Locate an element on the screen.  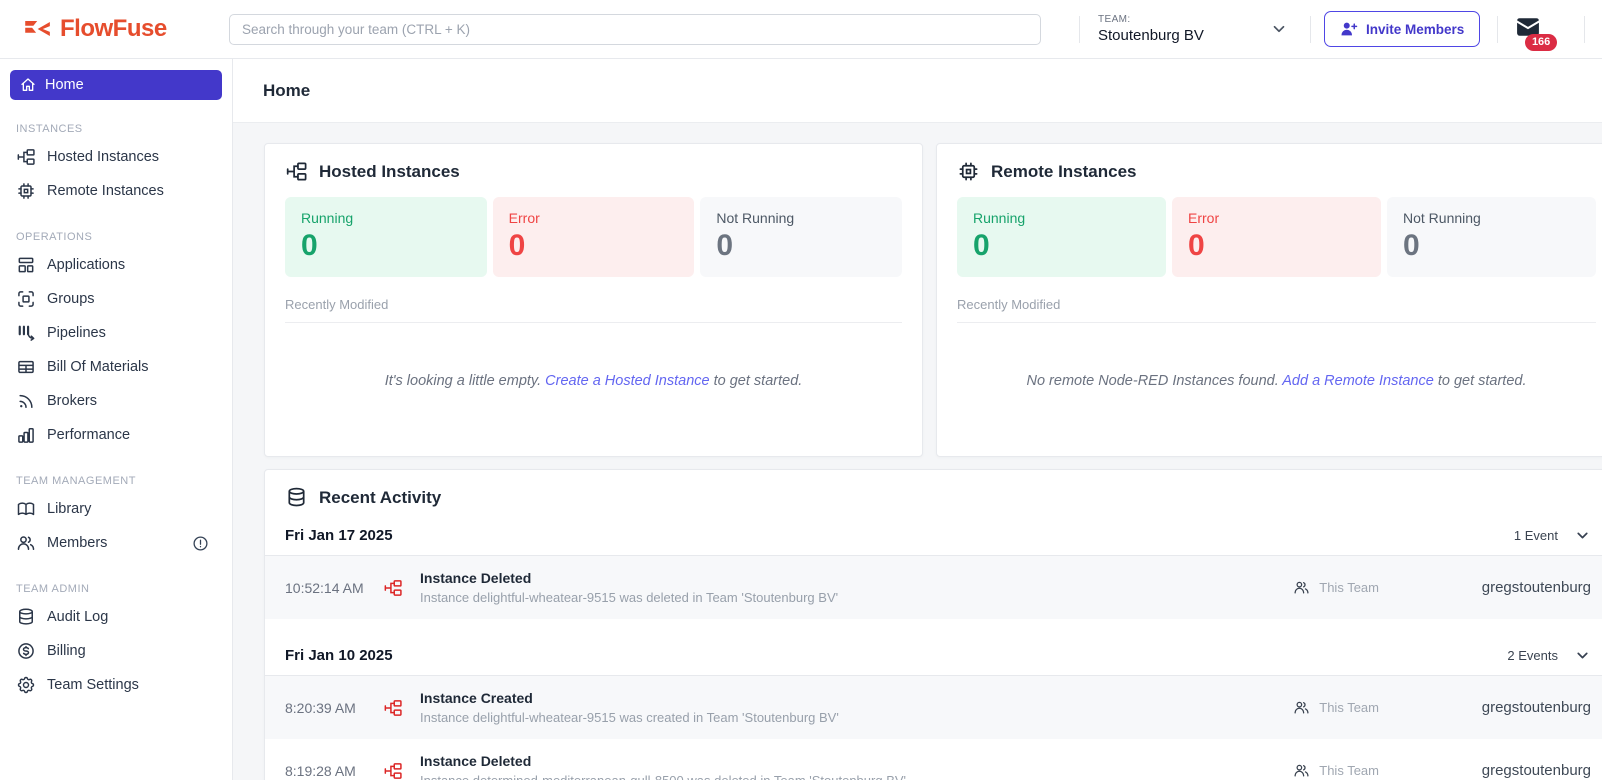
team-selector: TEAM: Stoutenburg BV is located at coordinates (1193, 29).